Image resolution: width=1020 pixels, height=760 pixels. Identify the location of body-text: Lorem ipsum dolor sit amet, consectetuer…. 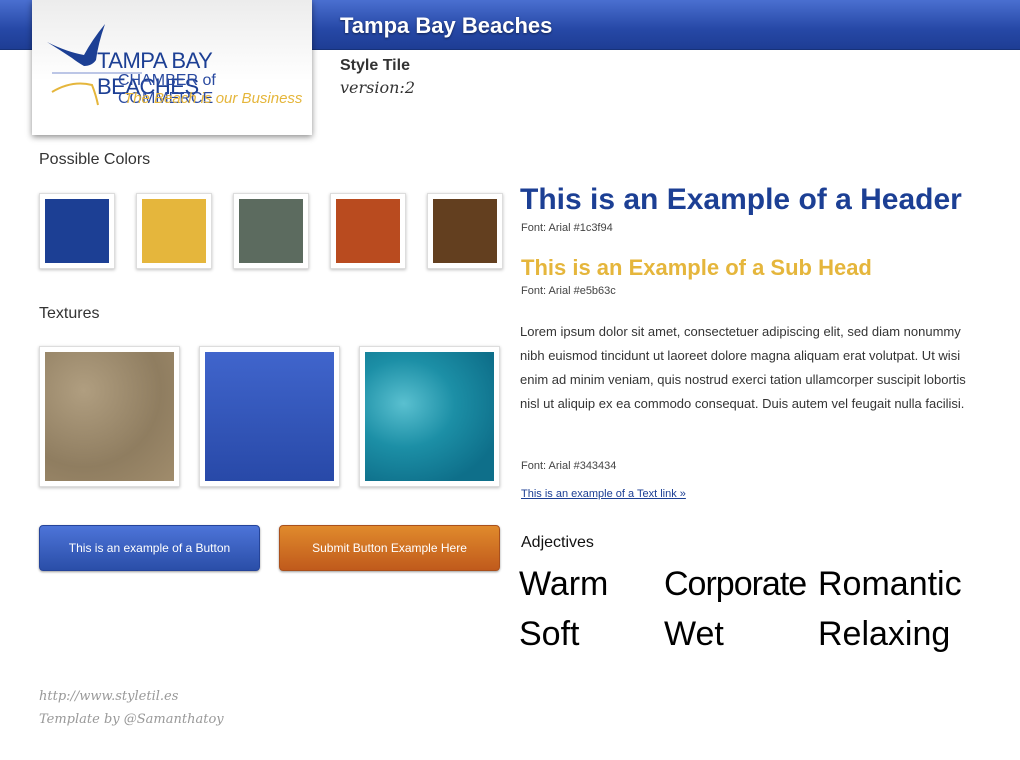
(743, 367).